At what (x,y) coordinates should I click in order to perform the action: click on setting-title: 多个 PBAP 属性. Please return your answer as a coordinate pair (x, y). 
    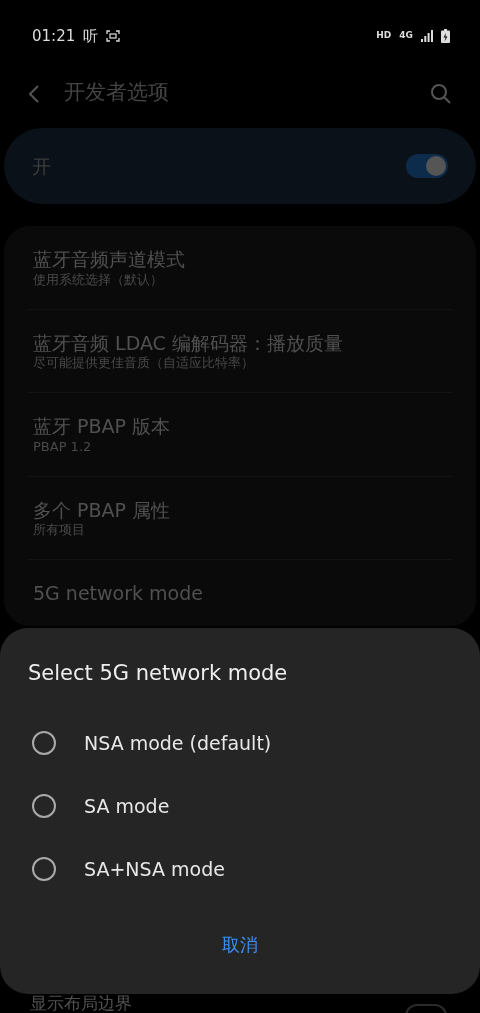
    Looking at the image, I should click on (240, 510).